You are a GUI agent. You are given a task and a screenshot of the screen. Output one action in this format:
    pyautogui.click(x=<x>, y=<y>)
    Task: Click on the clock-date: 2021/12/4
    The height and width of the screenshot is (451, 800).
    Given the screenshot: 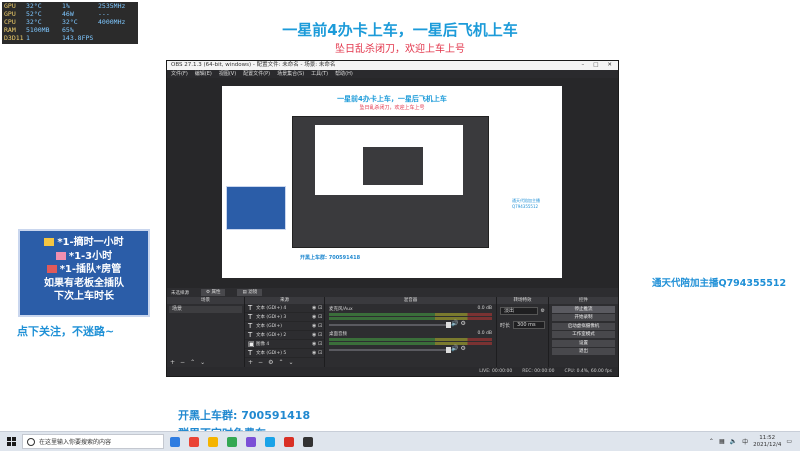 What is the action you would take?
    pyautogui.click(x=767, y=444)
    